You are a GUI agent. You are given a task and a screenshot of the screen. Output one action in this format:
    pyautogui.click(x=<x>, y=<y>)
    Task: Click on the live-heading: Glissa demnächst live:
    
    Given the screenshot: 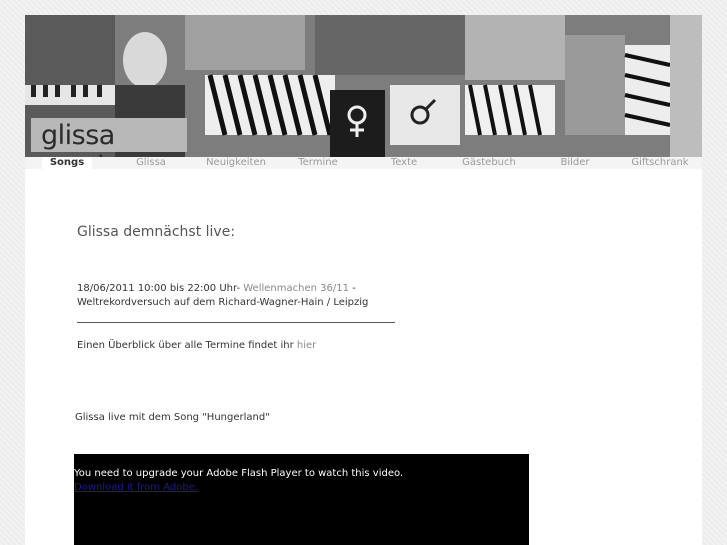 What is the action you would take?
    pyautogui.click(x=156, y=232)
    